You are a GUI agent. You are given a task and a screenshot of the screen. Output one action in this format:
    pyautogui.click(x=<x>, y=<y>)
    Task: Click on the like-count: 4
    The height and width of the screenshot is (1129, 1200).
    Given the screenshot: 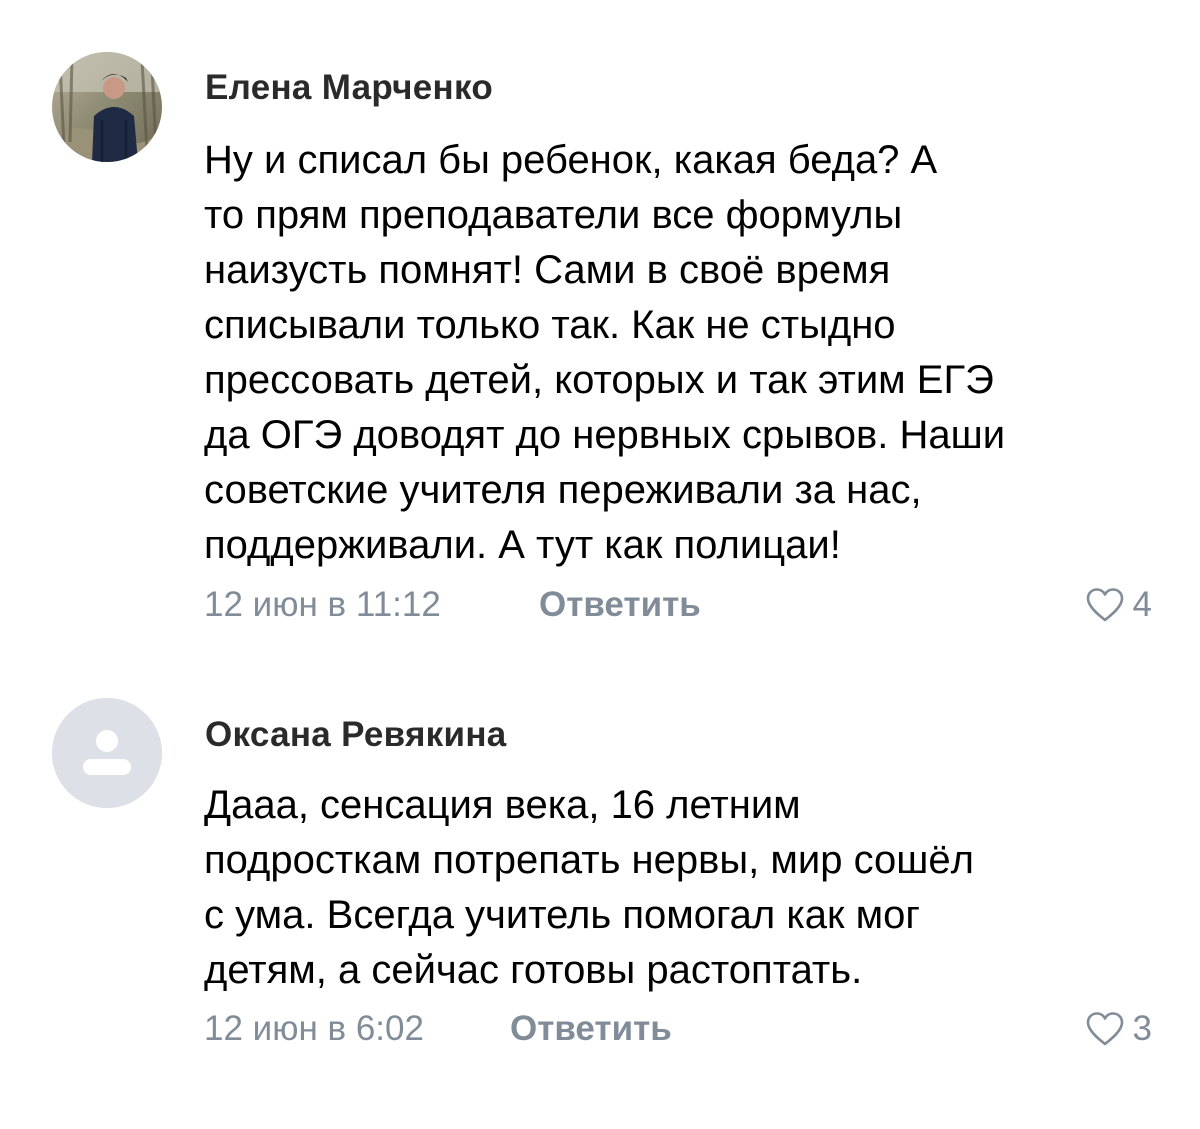 What is the action you would take?
    pyautogui.click(x=1142, y=604)
    